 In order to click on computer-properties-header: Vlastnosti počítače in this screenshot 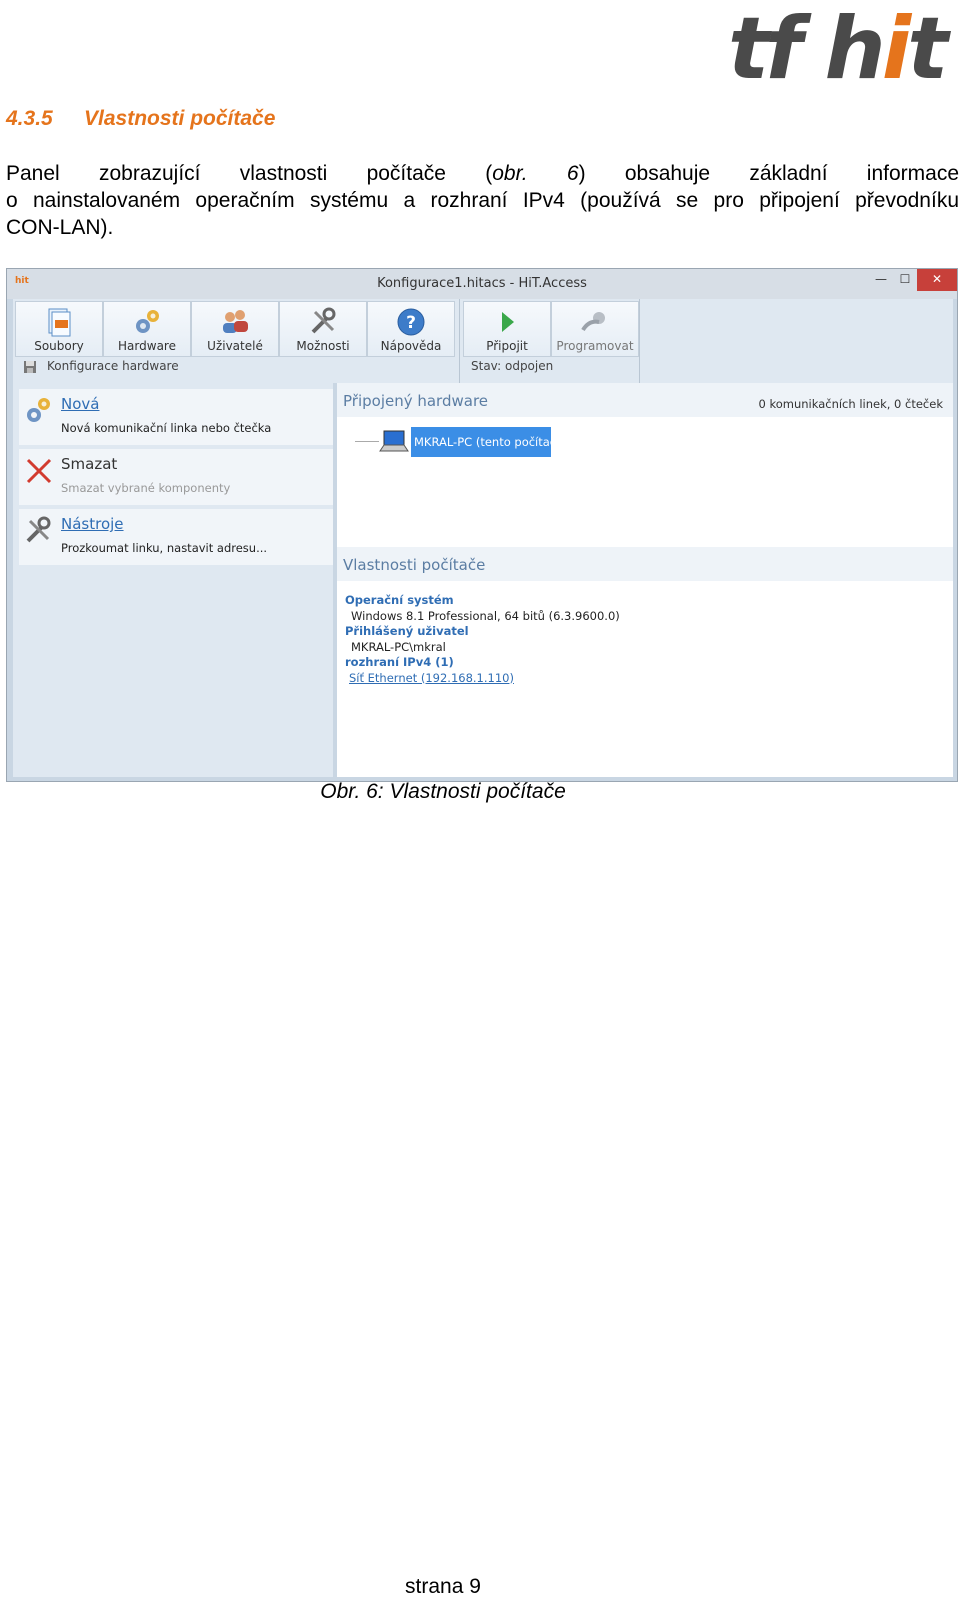, I will do `click(645, 564)`.